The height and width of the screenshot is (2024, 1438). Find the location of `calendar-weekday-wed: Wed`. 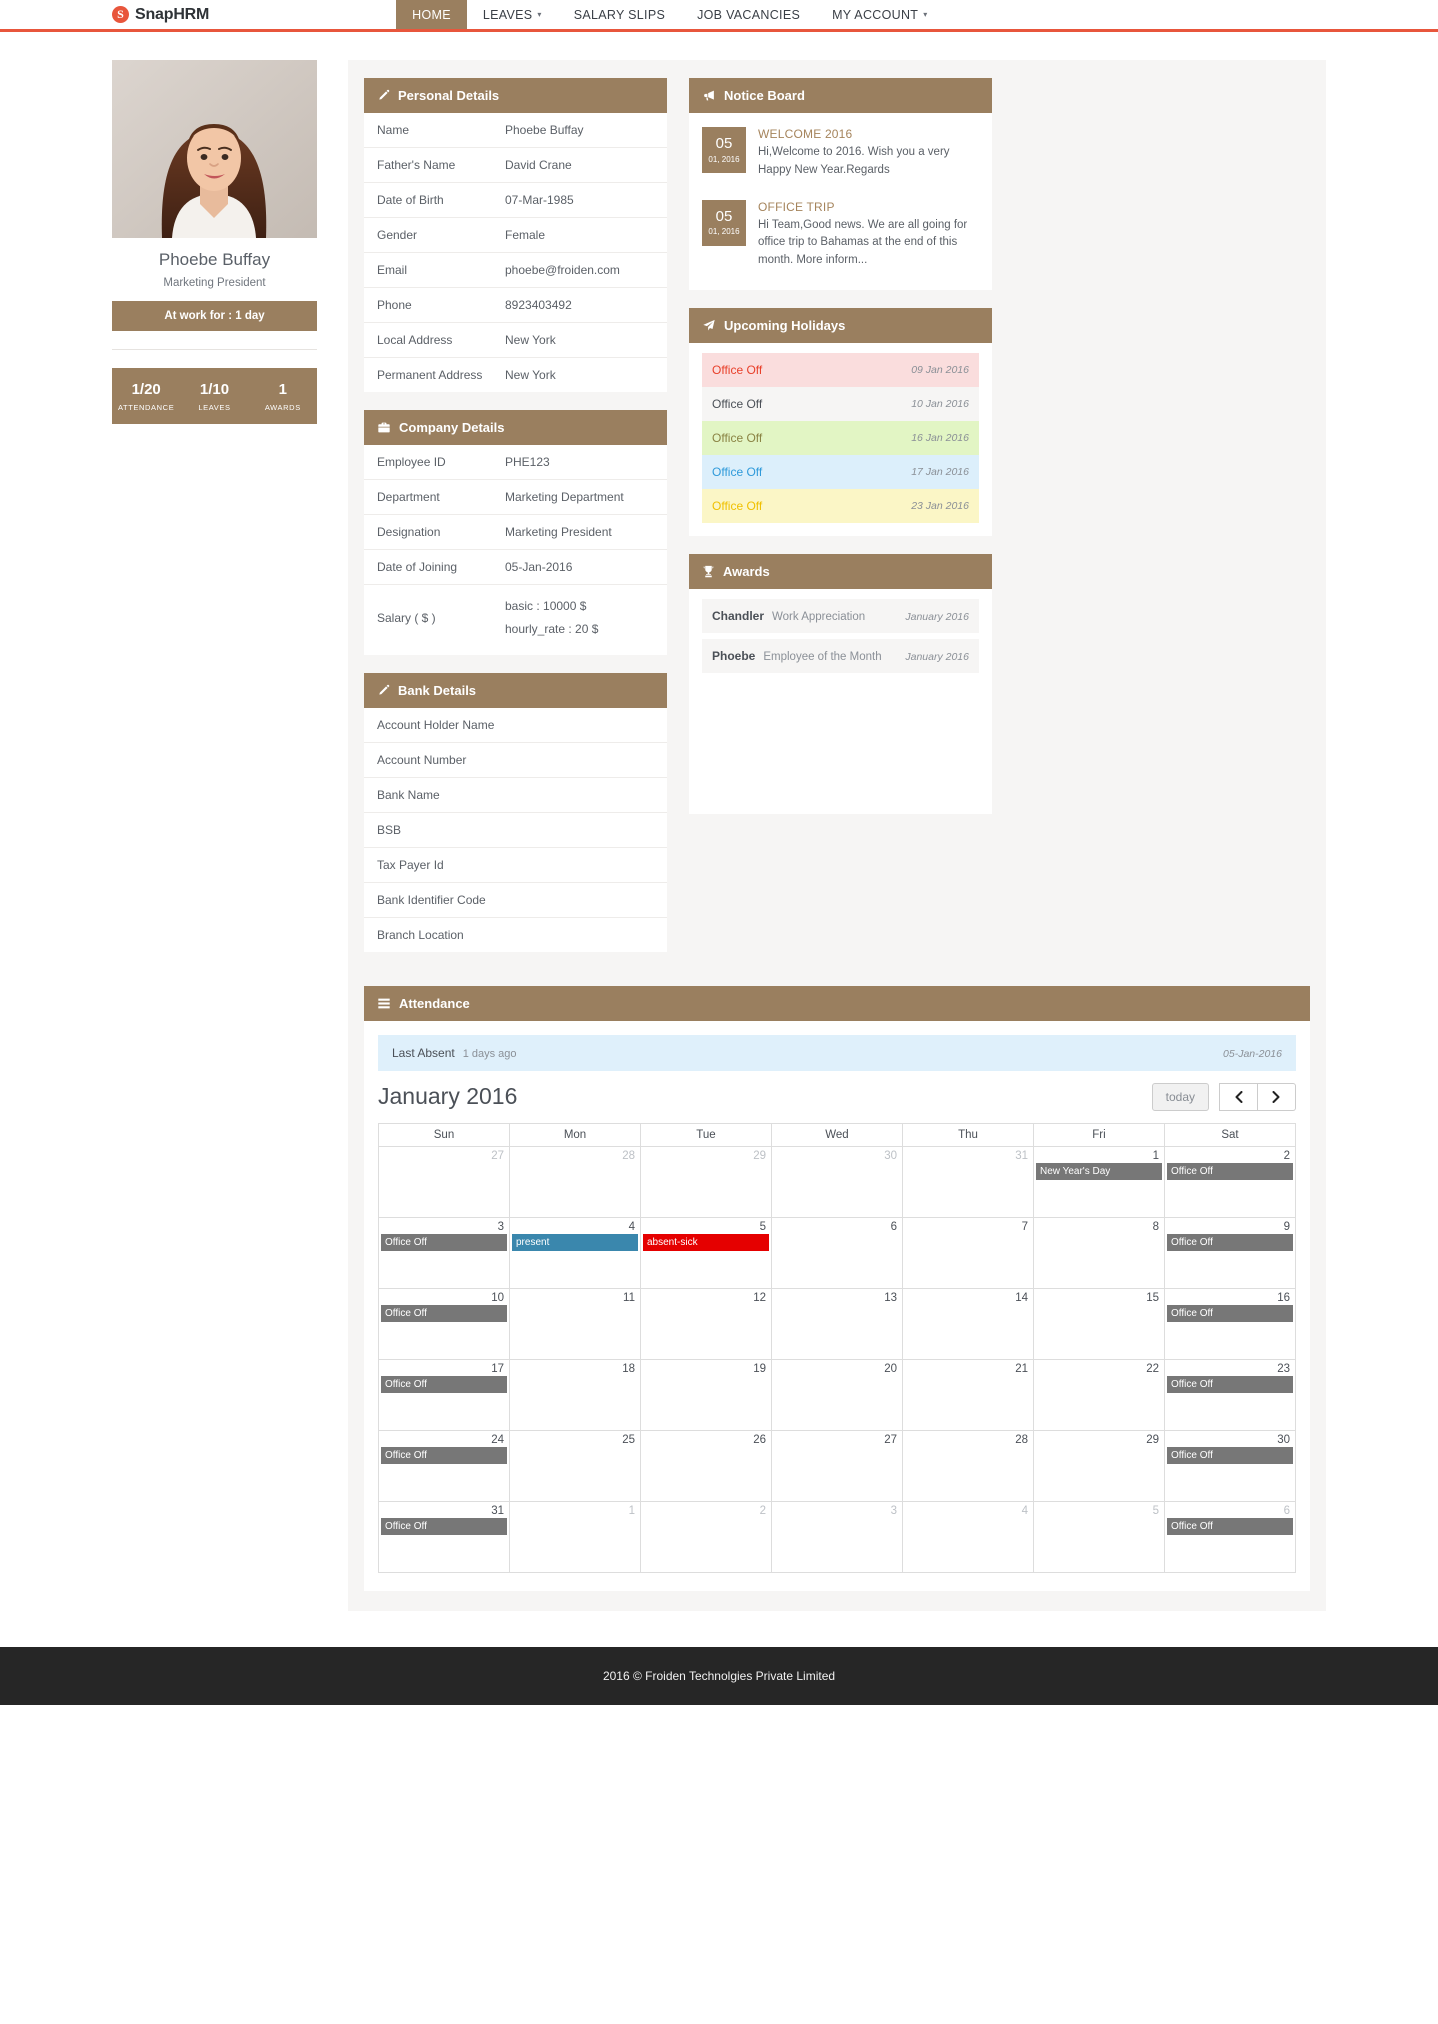

calendar-weekday-wed: Wed is located at coordinates (837, 1134).